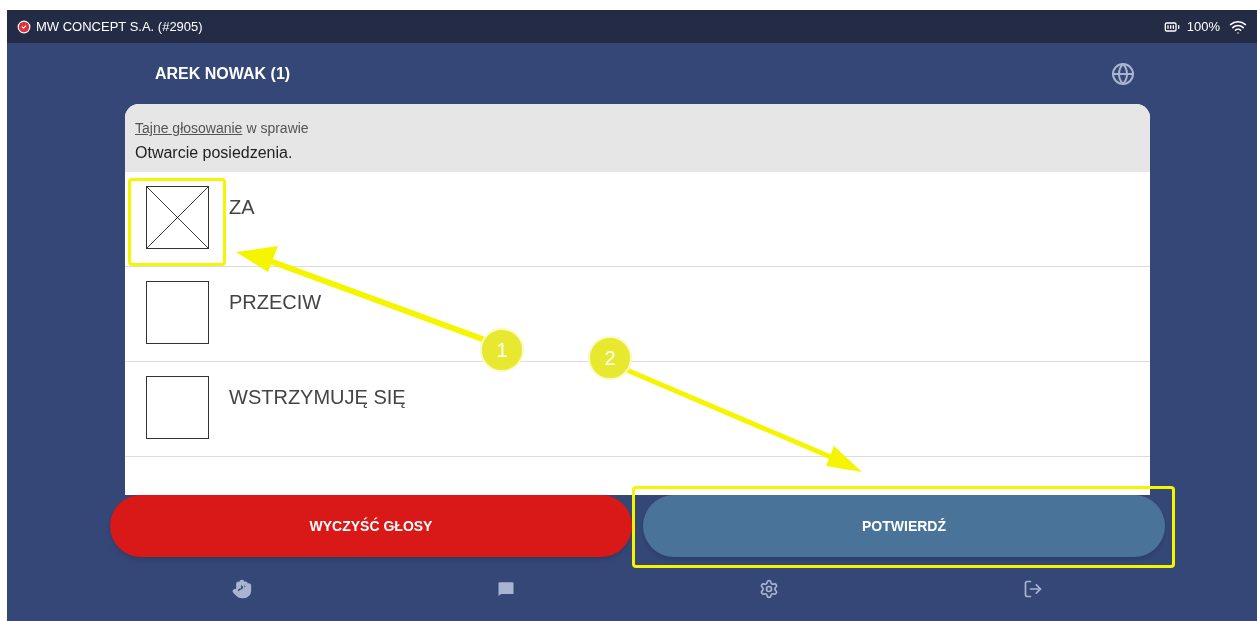  What do you see at coordinates (223, 73) in the screenshot?
I see `user-name: AREK NOWAK (1)` at bounding box center [223, 73].